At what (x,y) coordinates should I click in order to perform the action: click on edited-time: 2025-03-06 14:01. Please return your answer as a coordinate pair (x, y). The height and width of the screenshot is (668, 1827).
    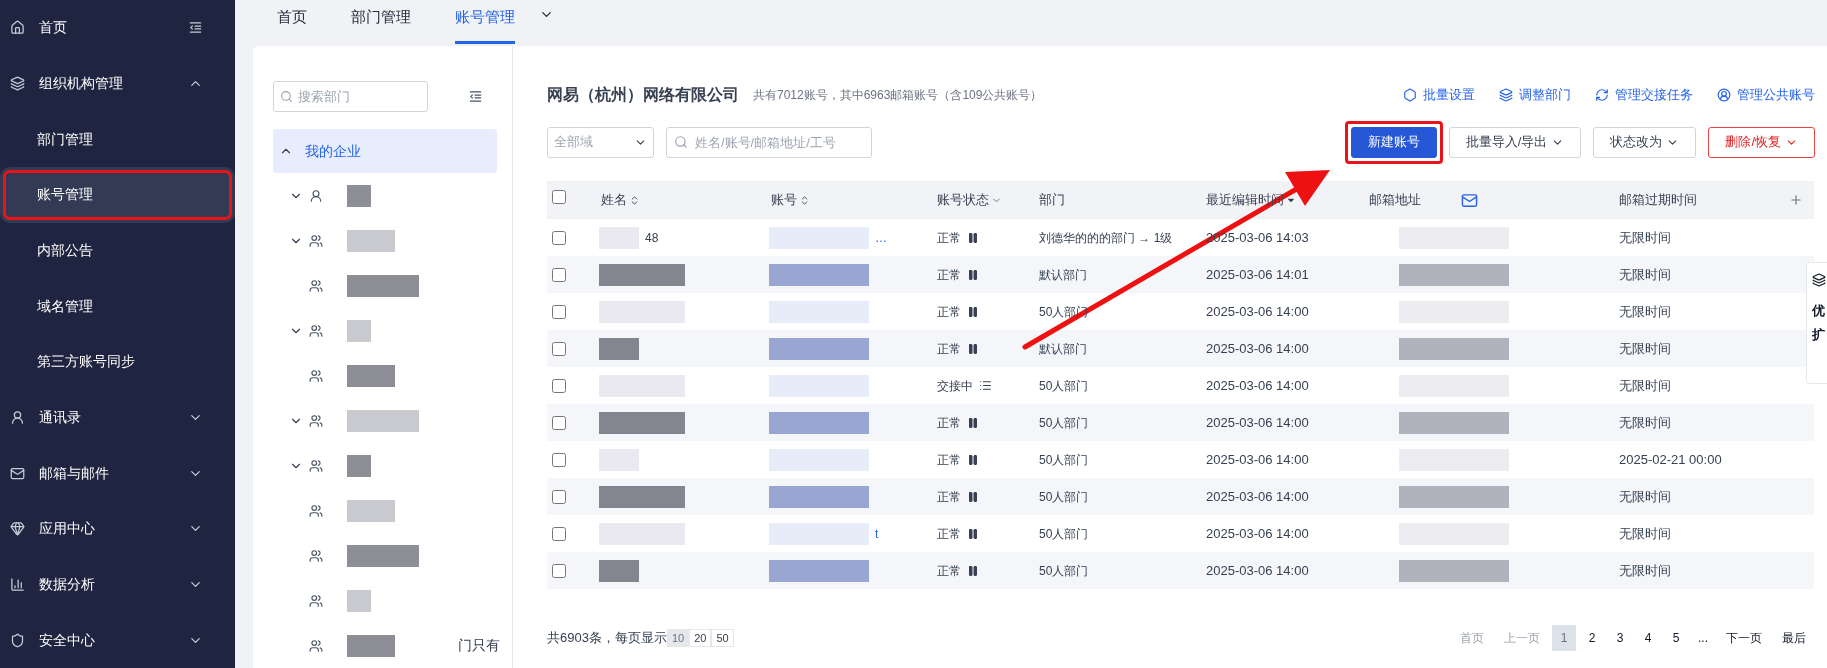
    Looking at the image, I should click on (1257, 274).